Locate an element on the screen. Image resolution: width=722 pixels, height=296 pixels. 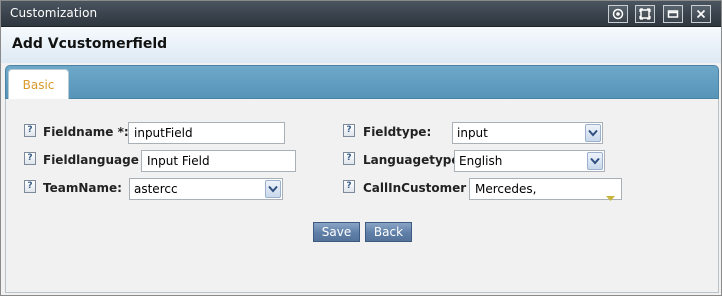
close-icon is located at coordinates (701, 14).